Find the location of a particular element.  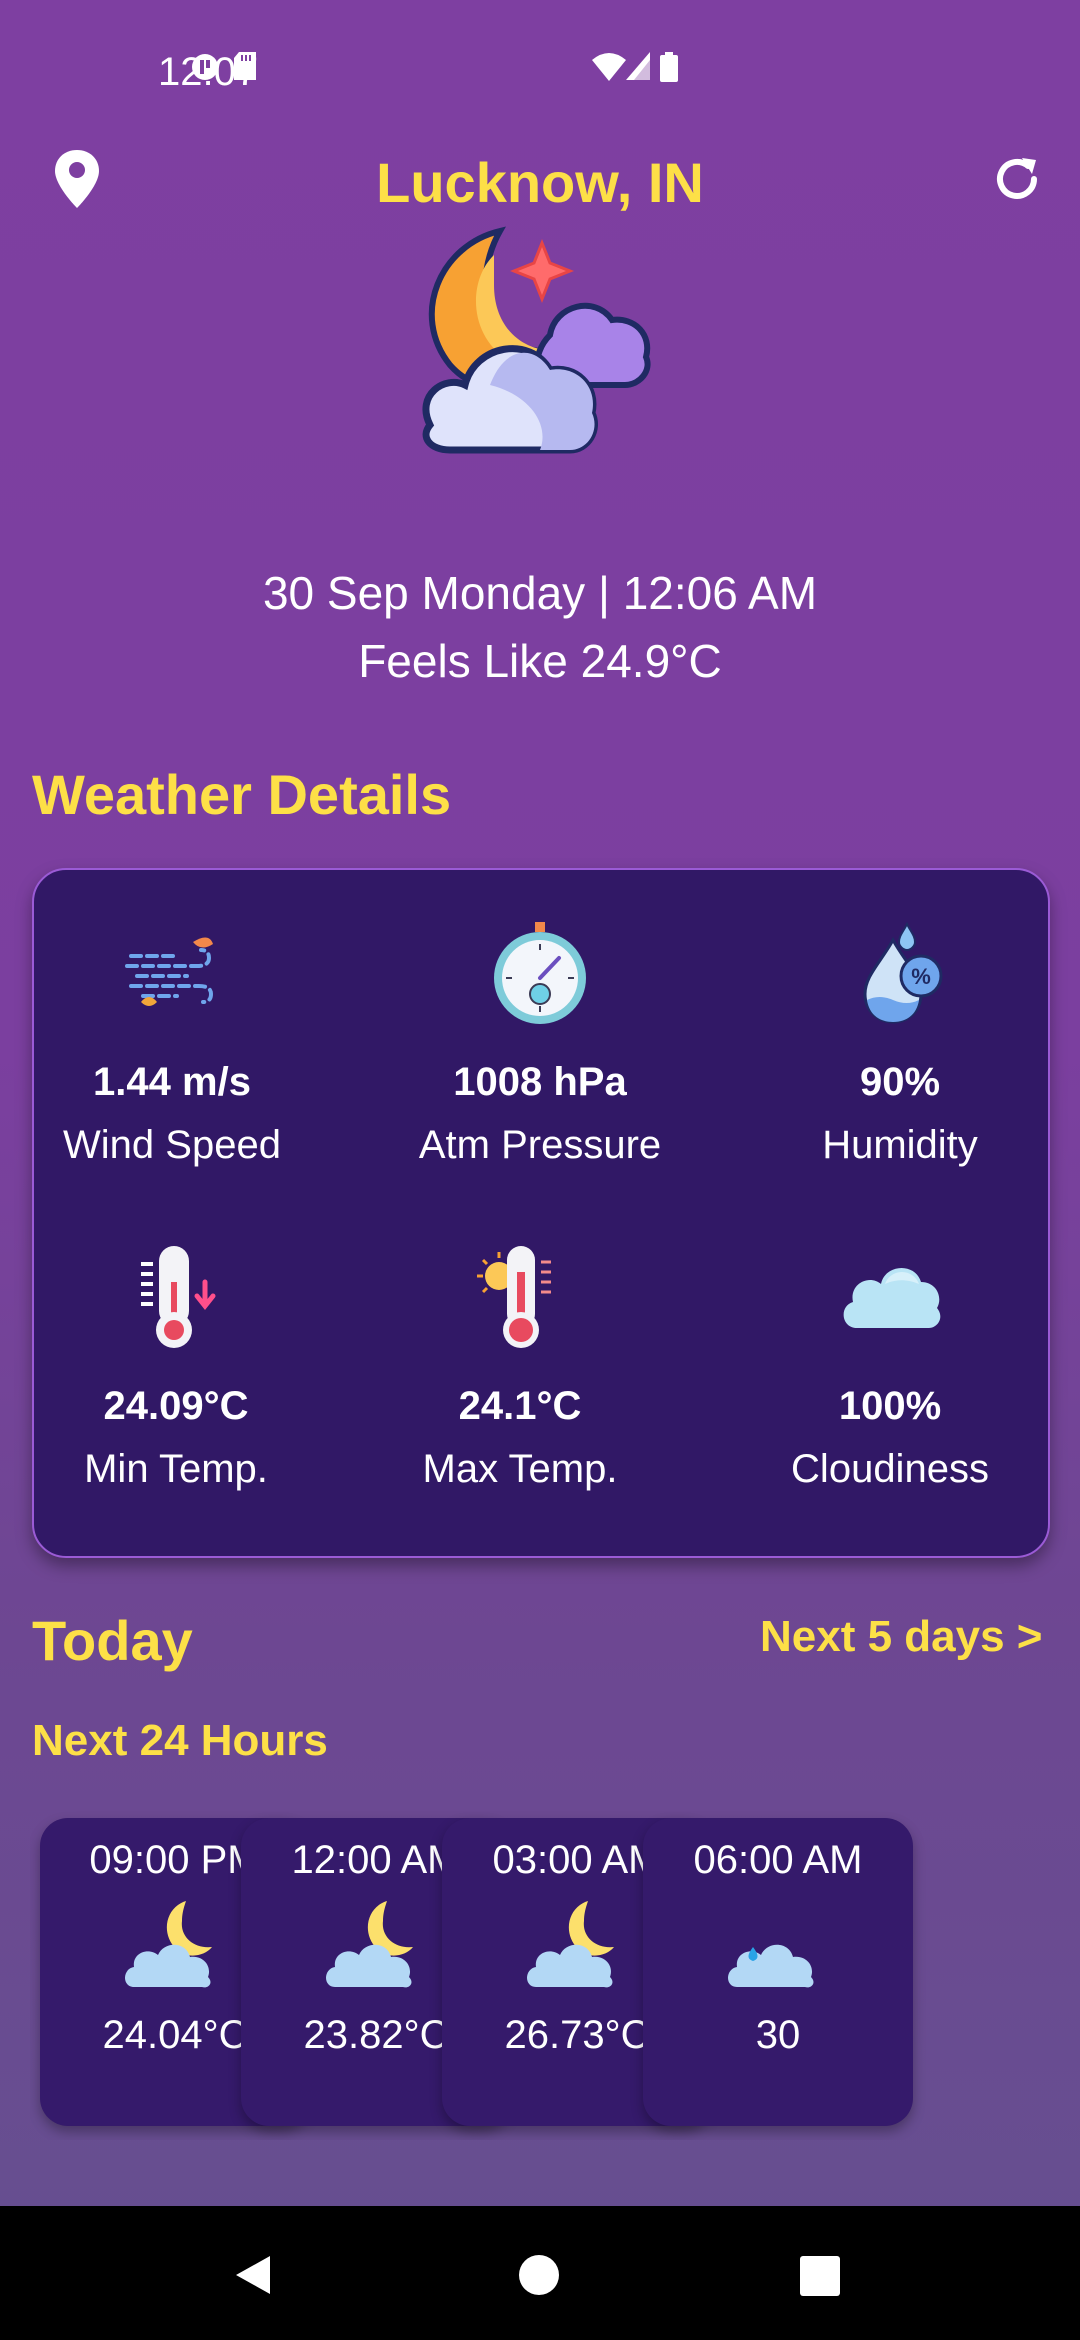

wind-speed-value: 1.44 m/s is located at coordinates (172, 1082).